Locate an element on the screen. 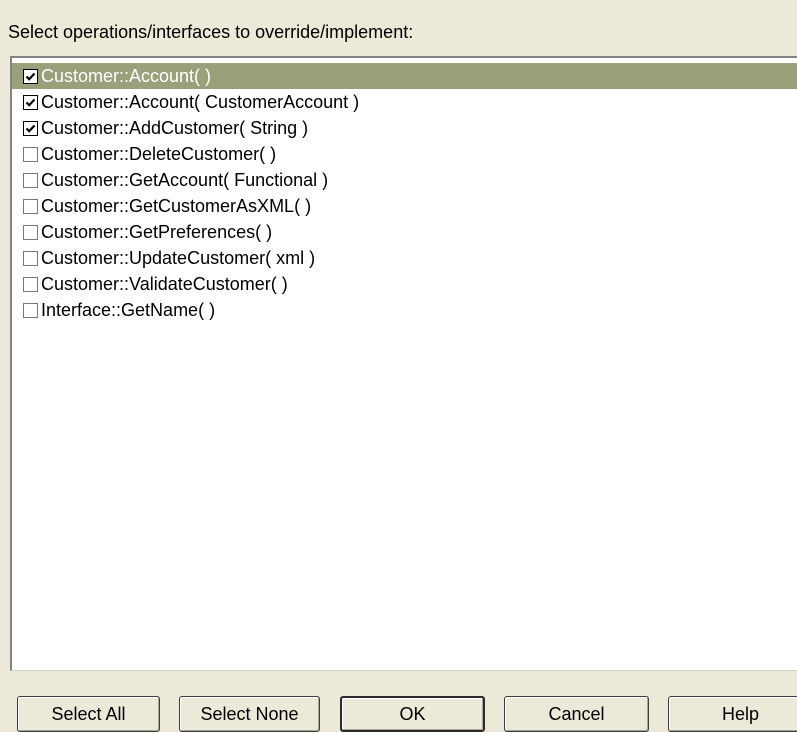  select-none-button: Select None is located at coordinates (249, 714).